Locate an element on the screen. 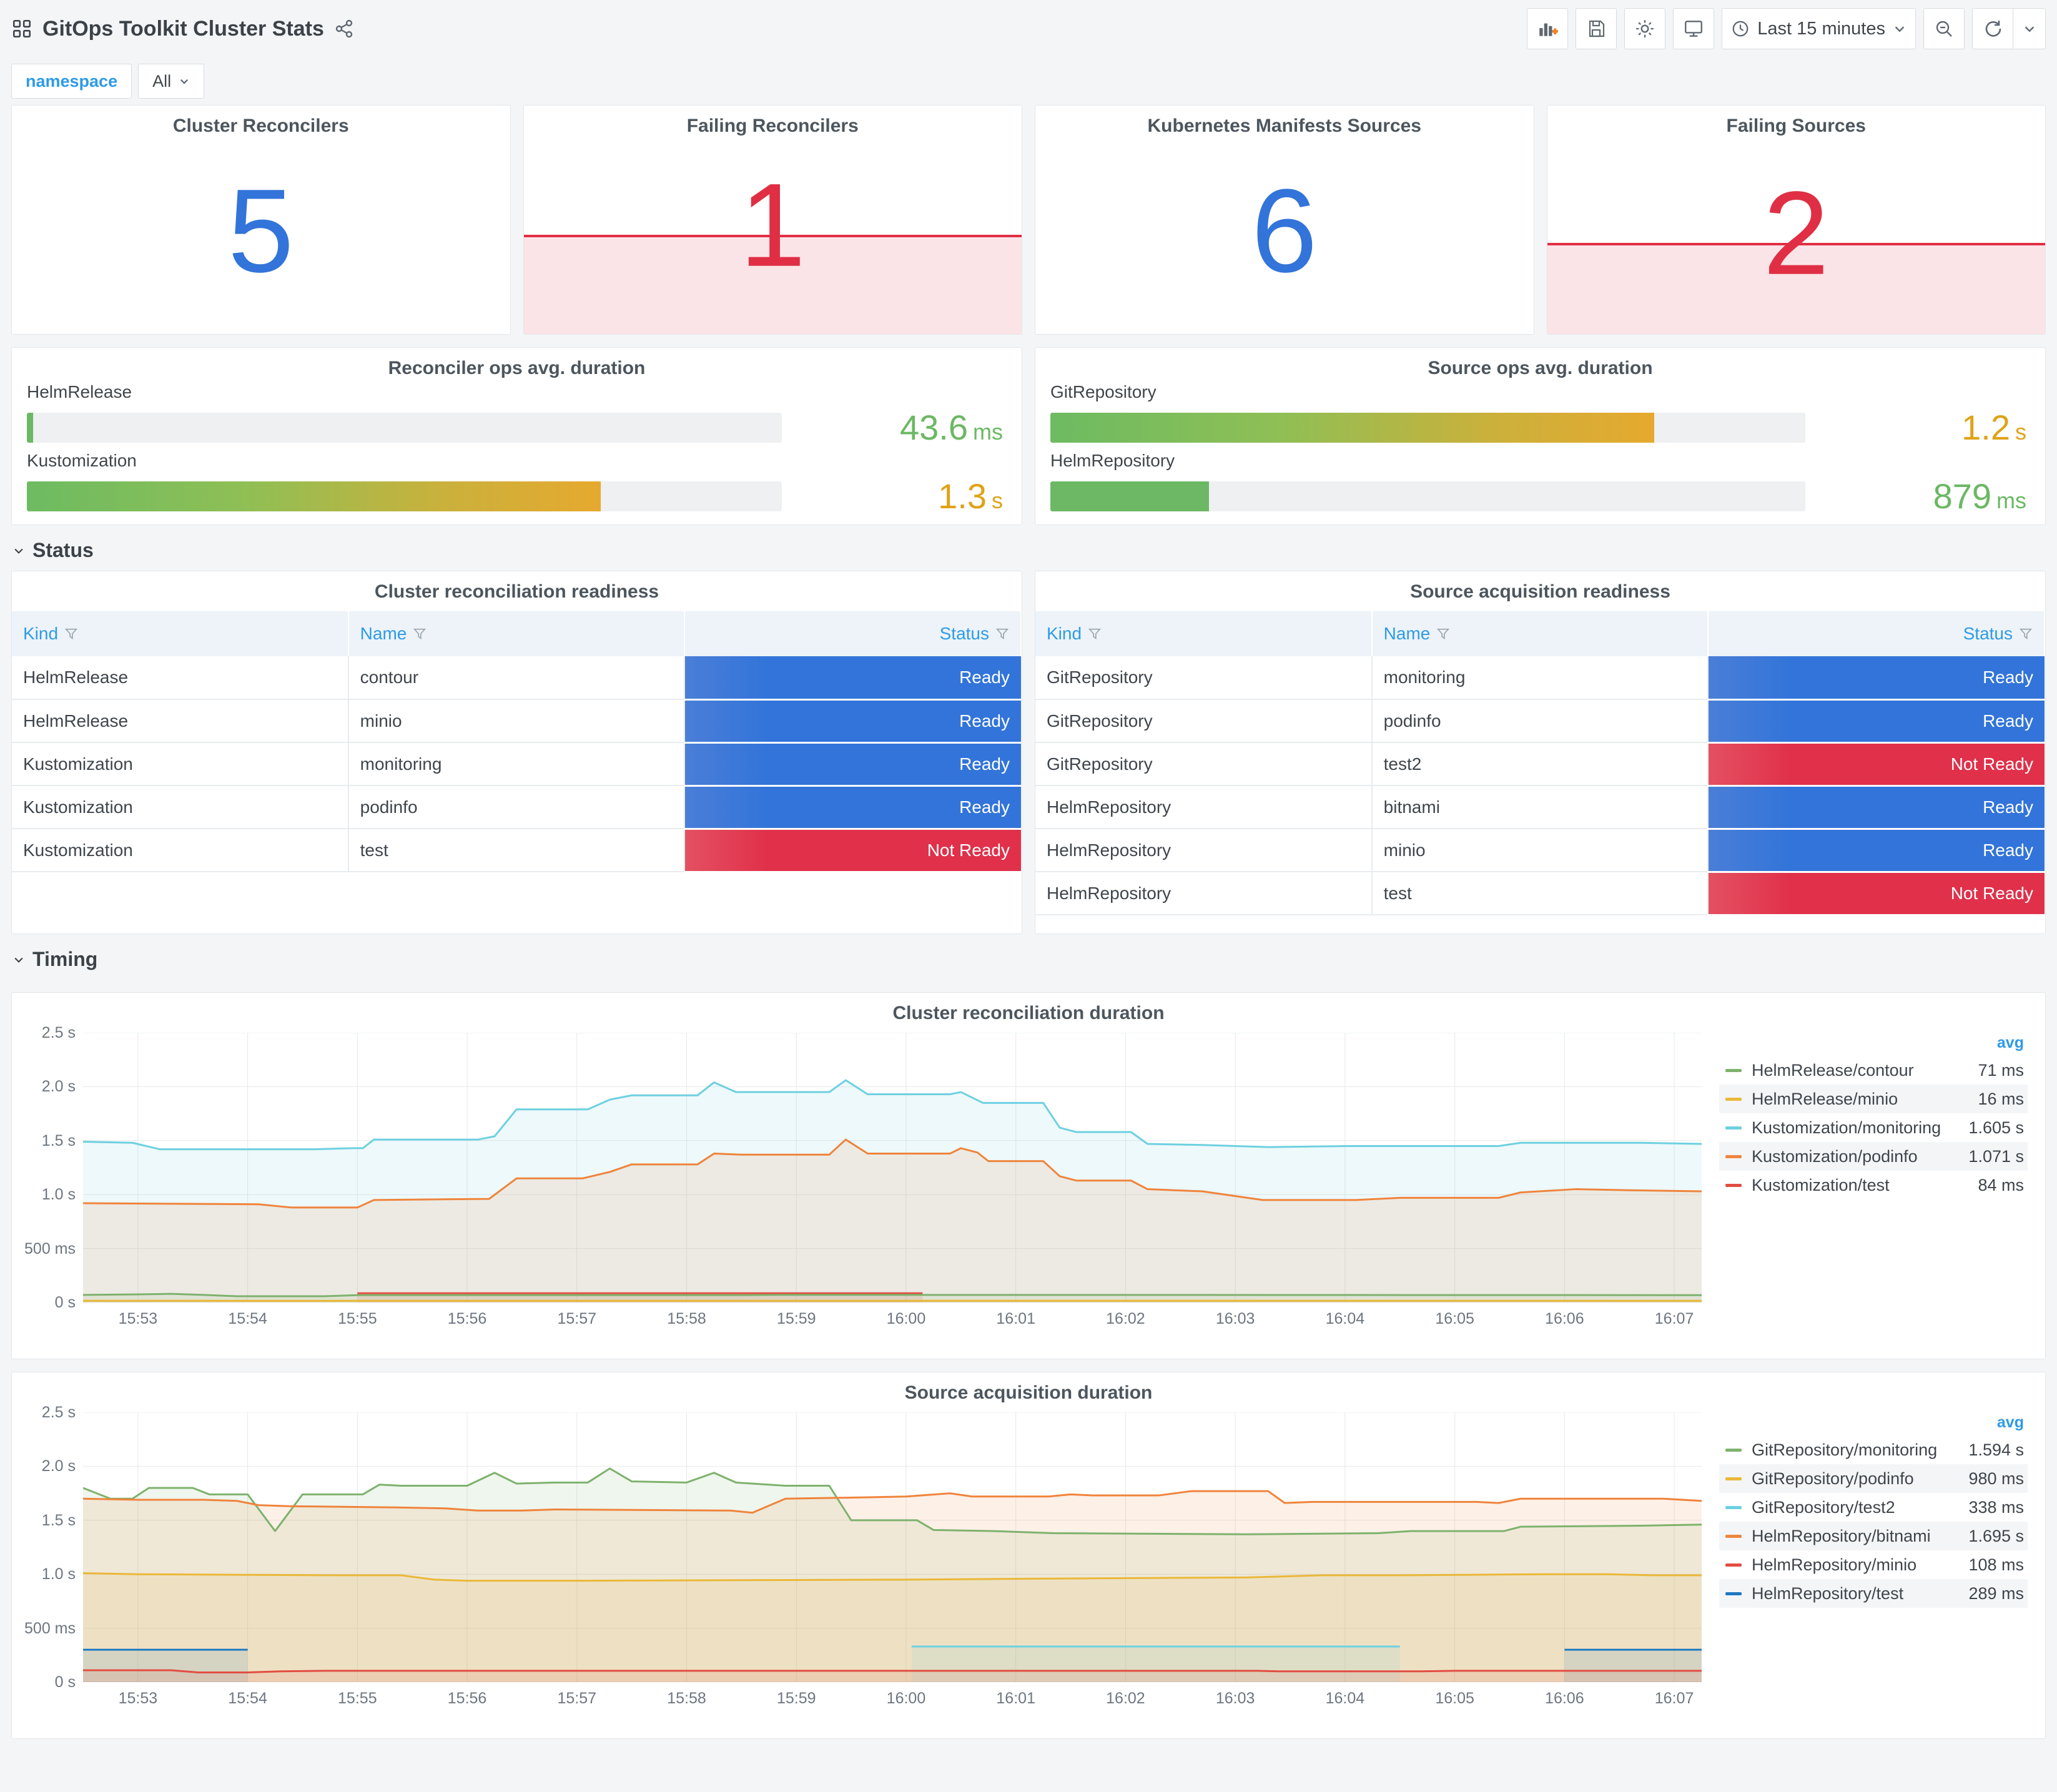 This screenshot has width=2057, height=1792. y-axis-tick-label: 1.5 s is located at coordinates (58, 1520).